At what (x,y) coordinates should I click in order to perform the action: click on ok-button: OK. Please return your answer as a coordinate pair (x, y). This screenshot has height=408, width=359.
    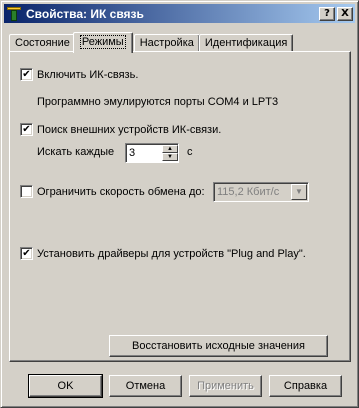
    Looking at the image, I should click on (65, 386).